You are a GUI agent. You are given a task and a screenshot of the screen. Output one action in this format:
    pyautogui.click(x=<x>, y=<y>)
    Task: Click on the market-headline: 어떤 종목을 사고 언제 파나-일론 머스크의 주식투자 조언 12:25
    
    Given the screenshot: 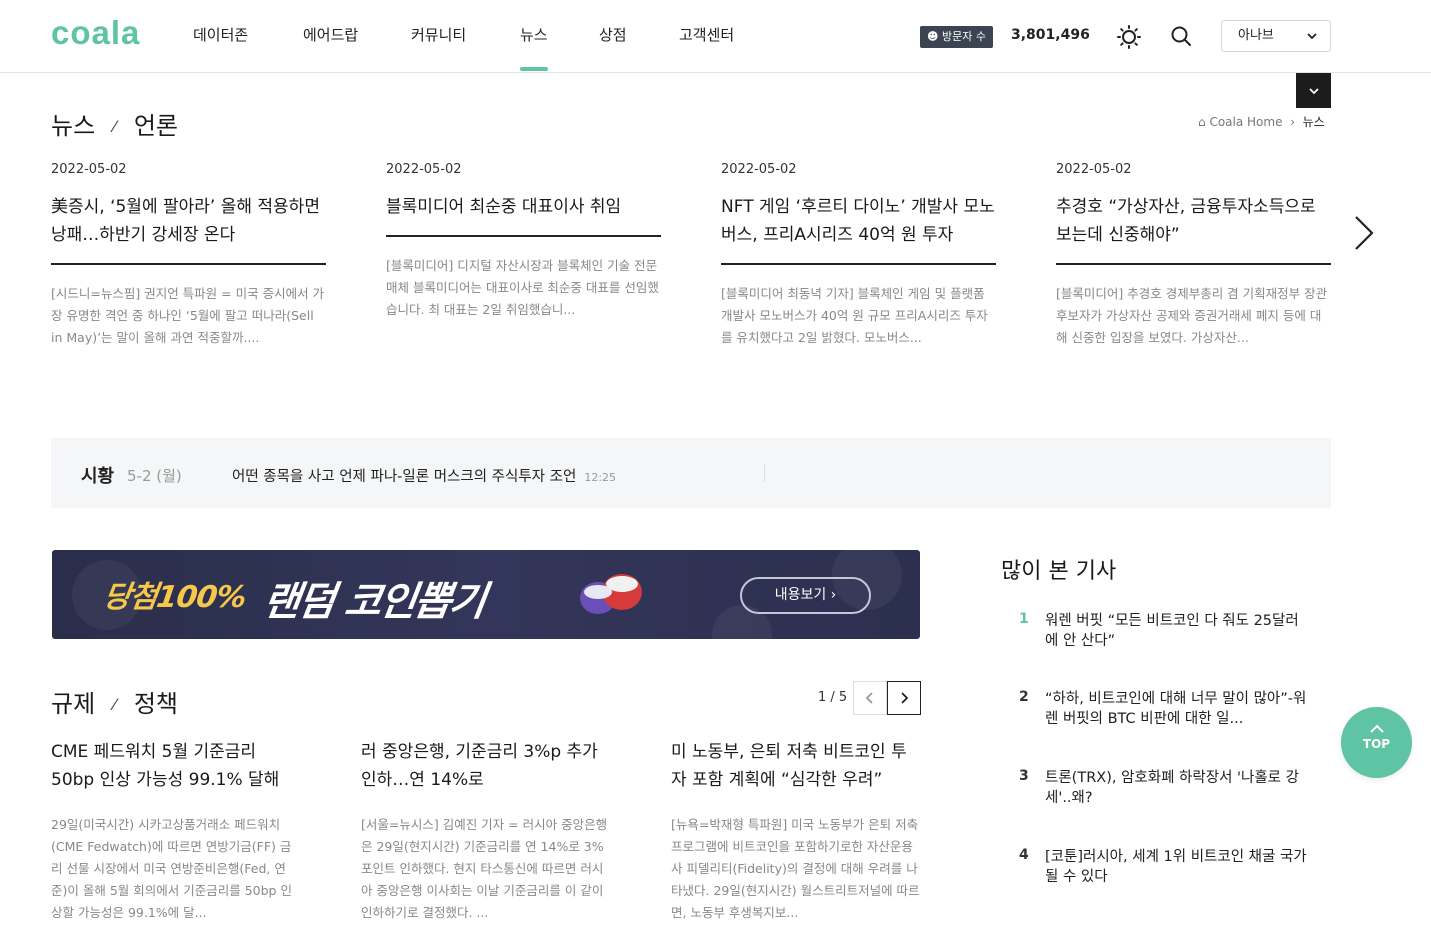 What is the action you would take?
    pyautogui.click(x=424, y=475)
    